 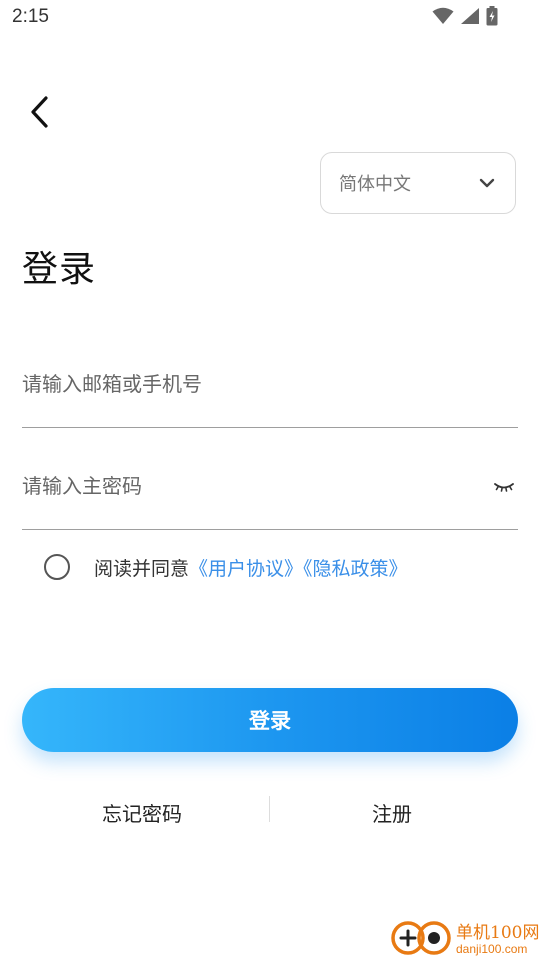 I want to click on status-icons, so click(x=465, y=16).